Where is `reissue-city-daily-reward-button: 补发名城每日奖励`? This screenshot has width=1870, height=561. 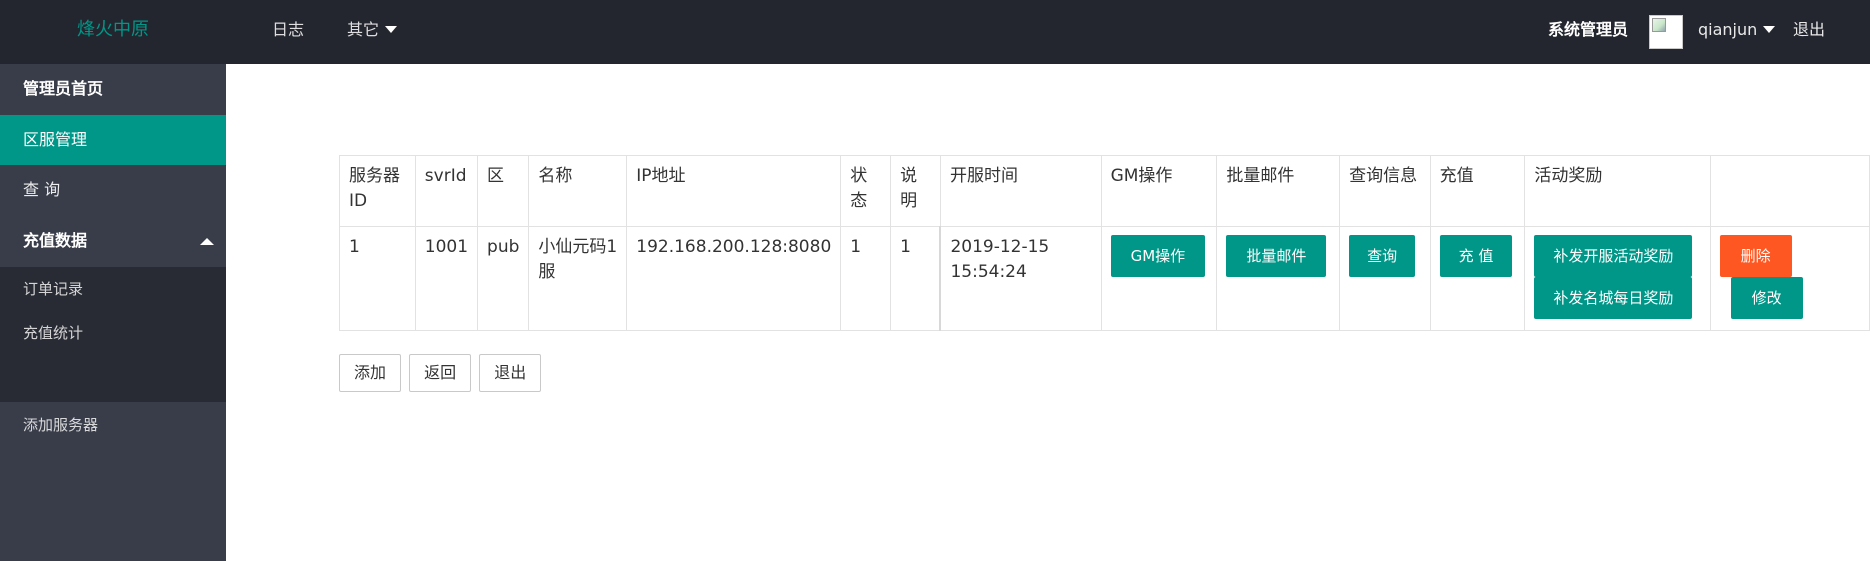 reissue-city-daily-reward-button: 补发名城每日奖励 is located at coordinates (1613, 298).